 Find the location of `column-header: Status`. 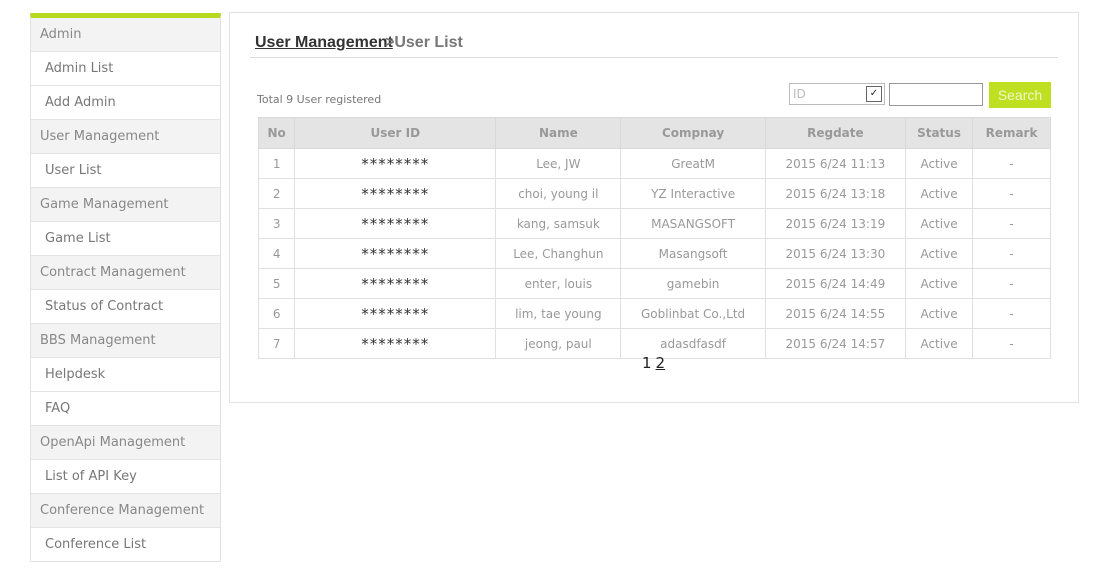

column-header: Status is located at coordinates (939, 133).